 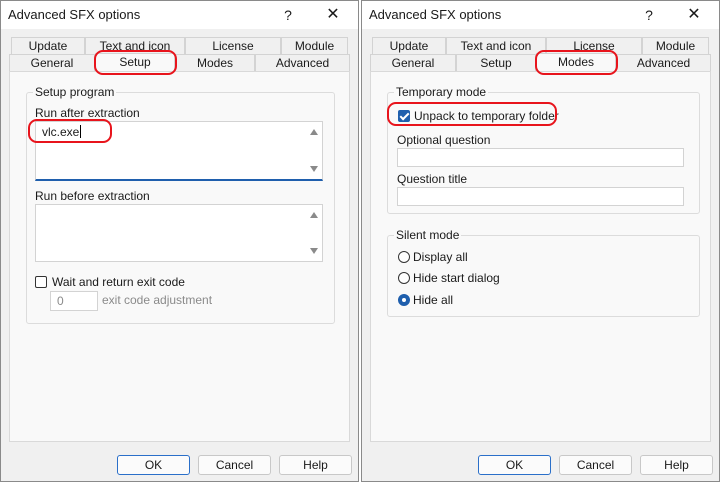 What do you see at coordinates (444, 140) in the screenshot?
I see `optional-question-label: Optional question` at bounding box center [444, 140].